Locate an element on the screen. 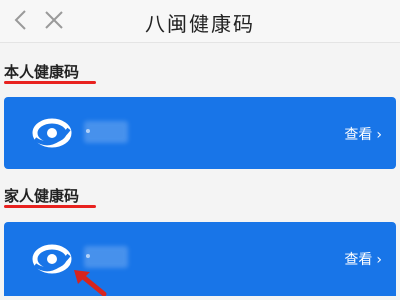  page-title: 八闽健康码 is located at coordinates (200, 24).